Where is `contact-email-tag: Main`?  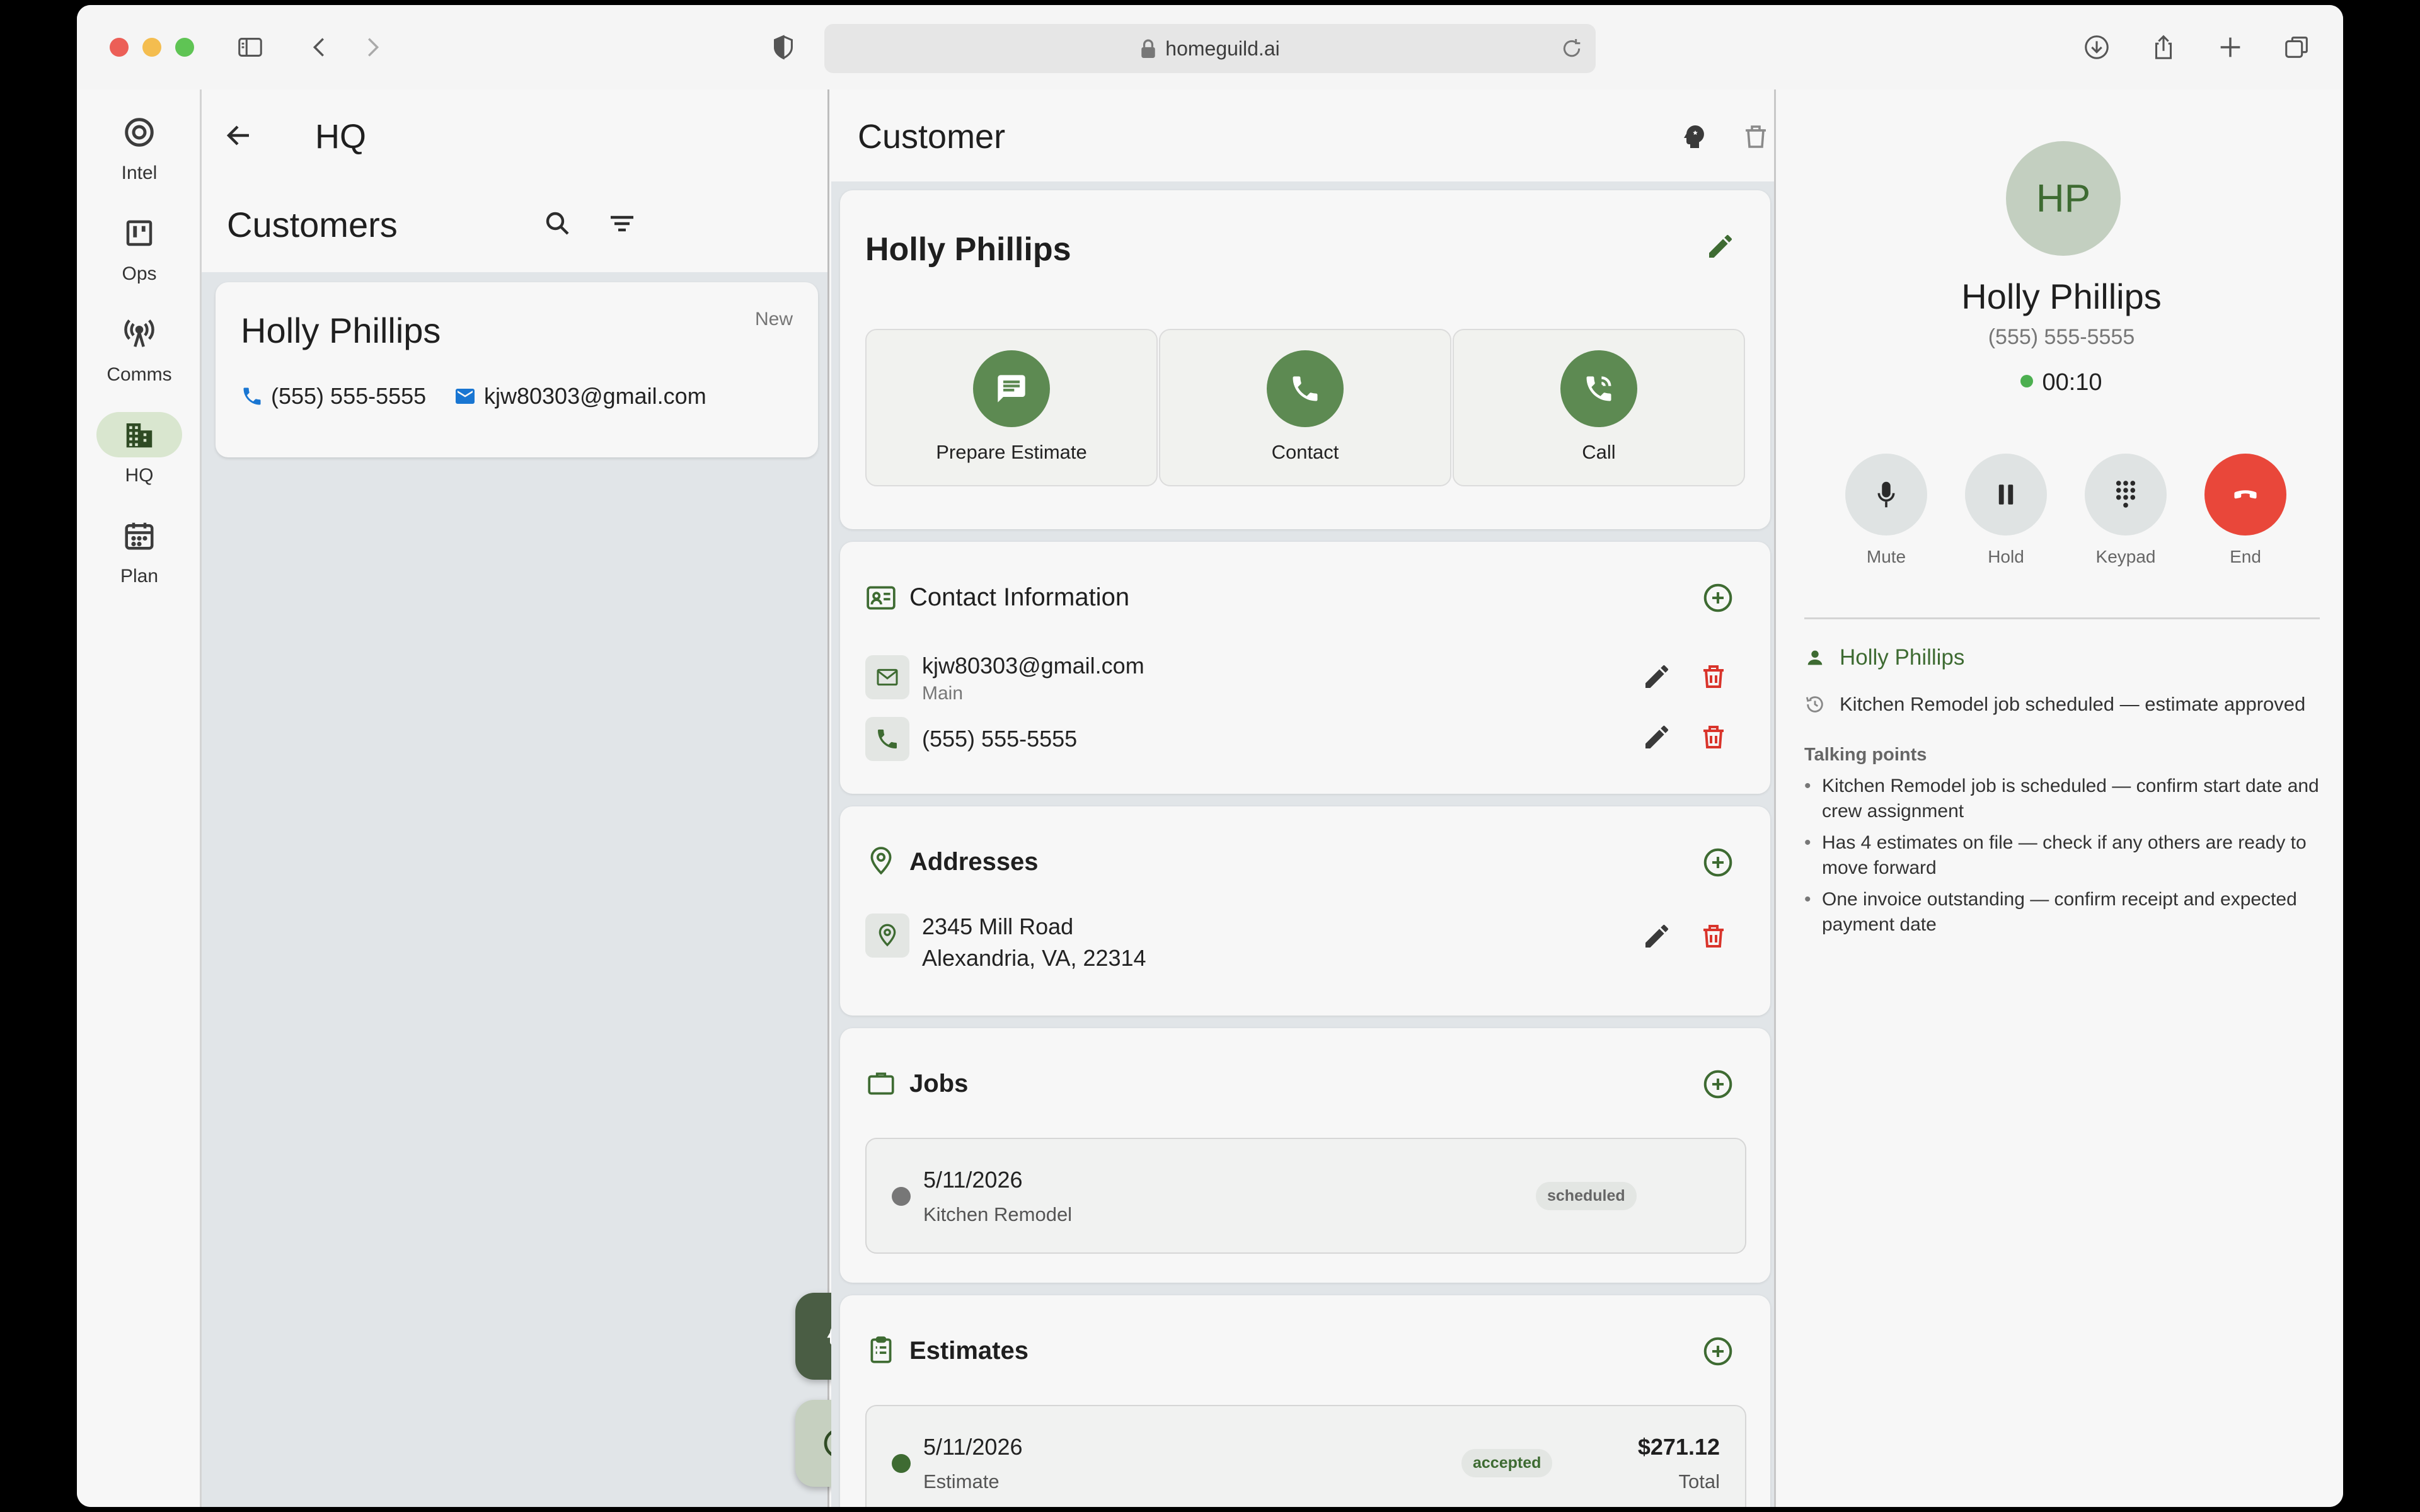
contact-email-tag: Main is located at coordinates (943, 693).